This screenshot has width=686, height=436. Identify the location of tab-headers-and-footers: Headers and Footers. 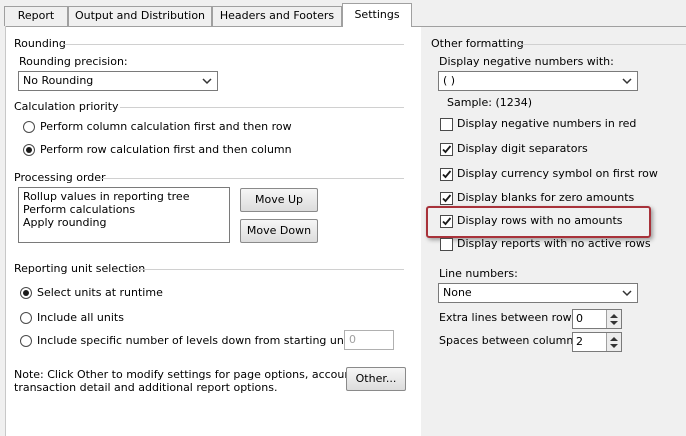
(277, 16).